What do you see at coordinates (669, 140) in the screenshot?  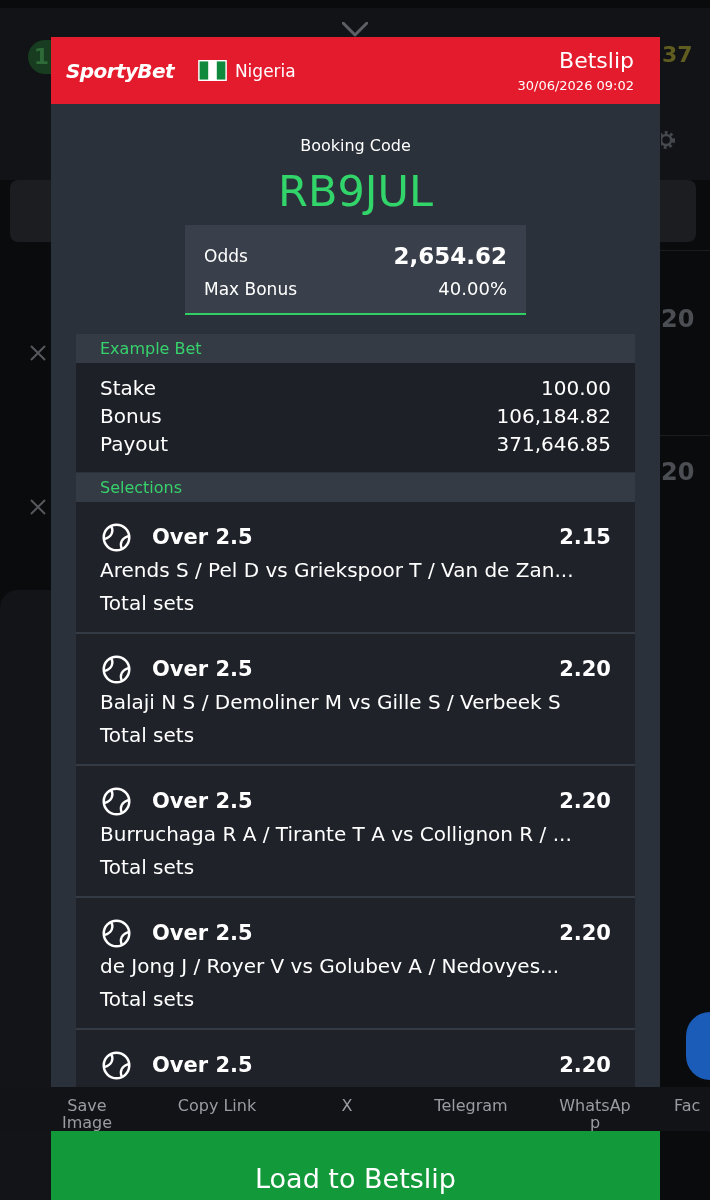 I see `settings-icon` at bounding box center [669, 140].